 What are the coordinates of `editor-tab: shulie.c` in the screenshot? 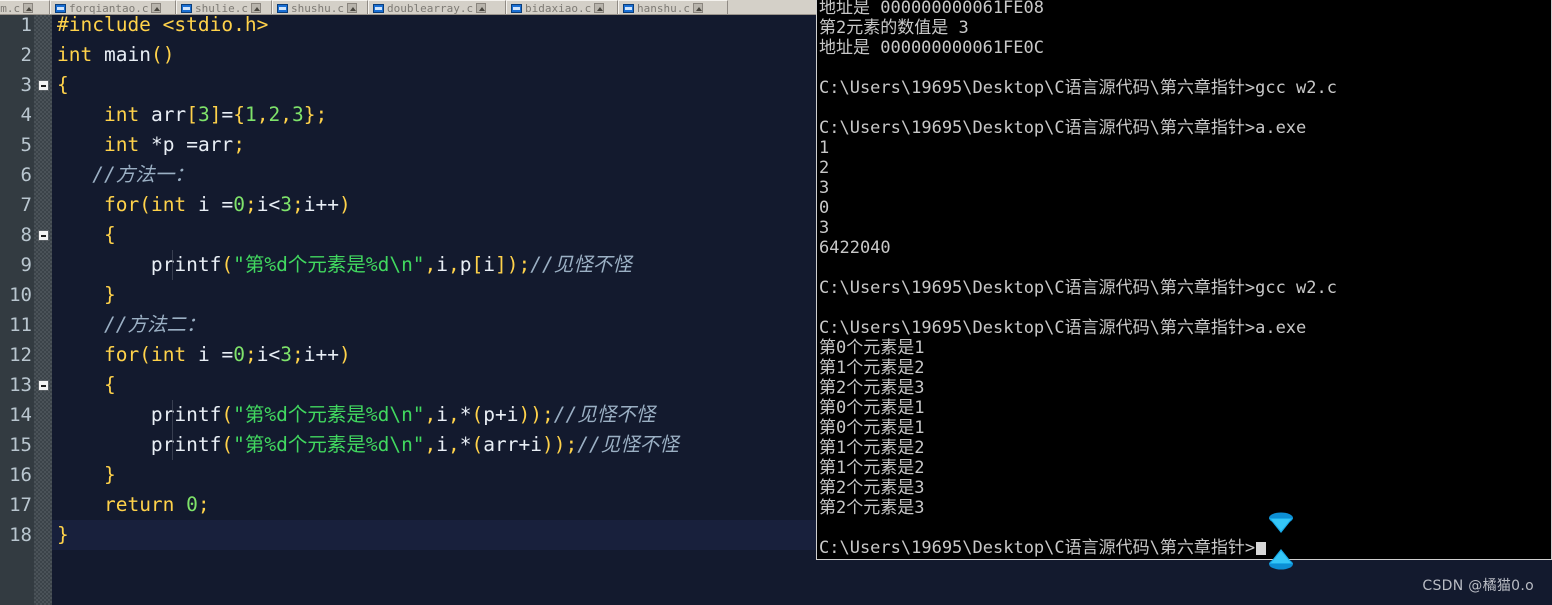 It's located at (224, 7).